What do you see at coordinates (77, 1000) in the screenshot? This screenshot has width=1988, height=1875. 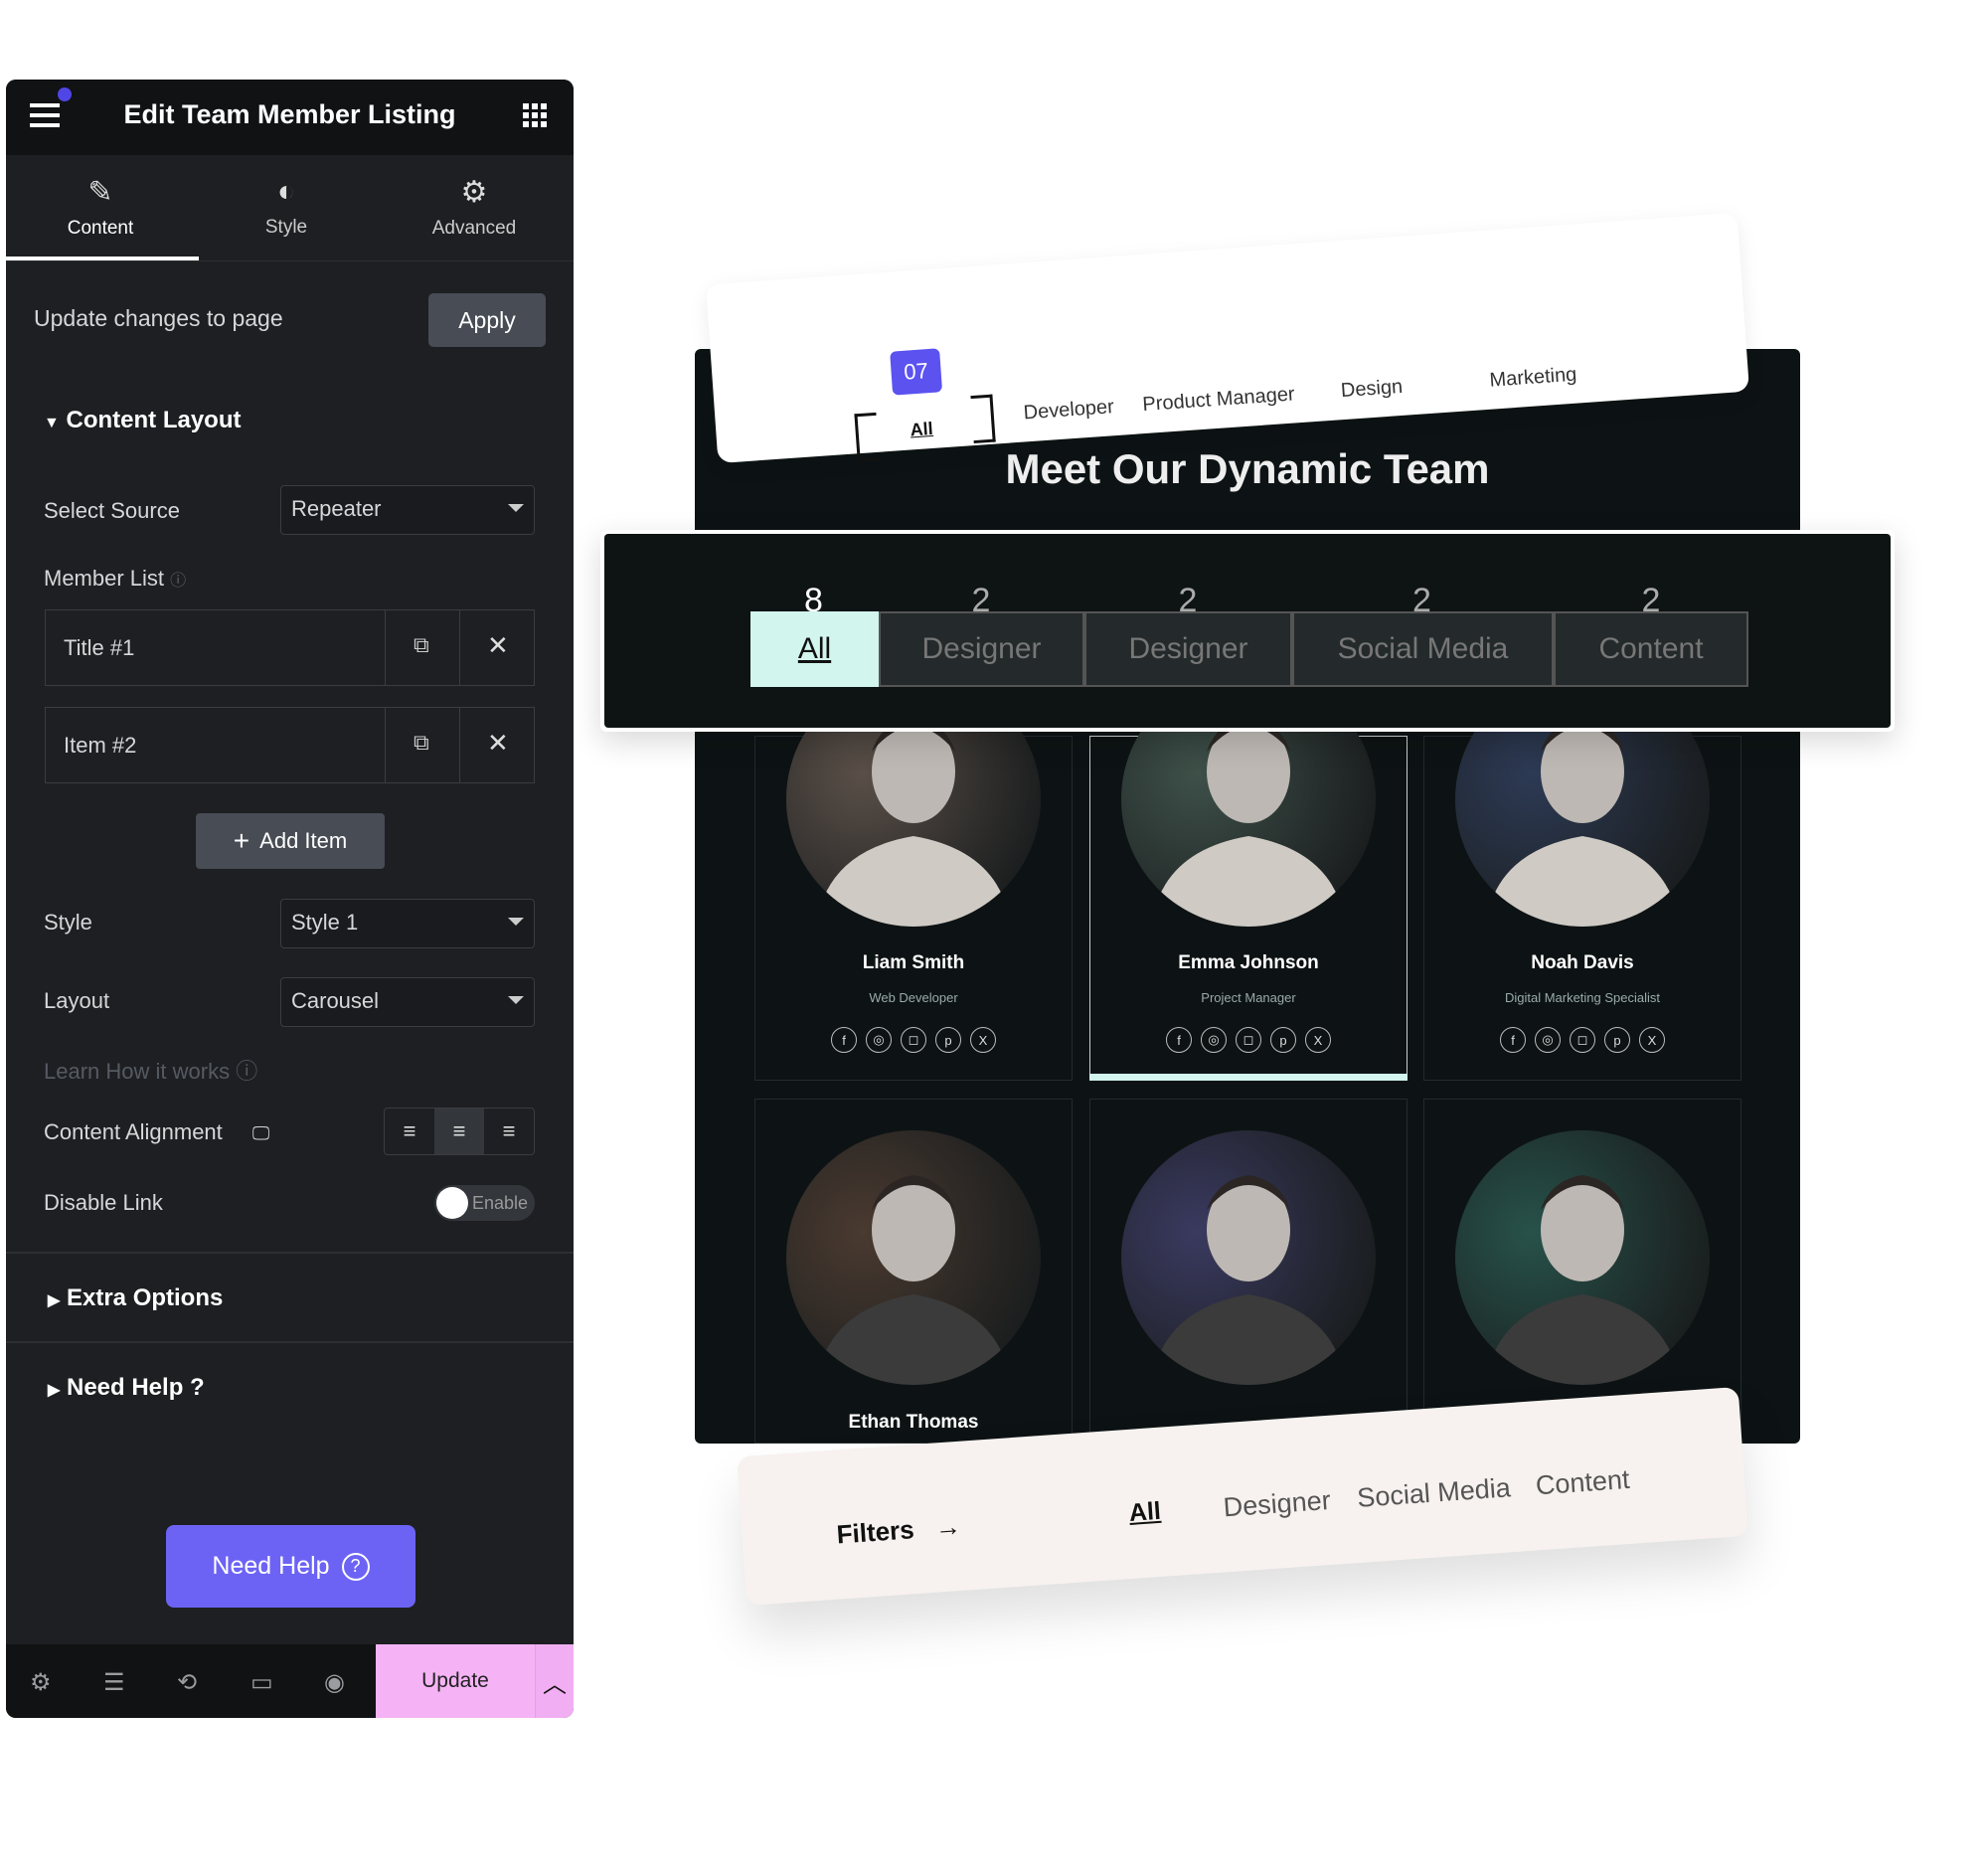 I see `layout-label: Layout` at bounding box center [77, 1000].